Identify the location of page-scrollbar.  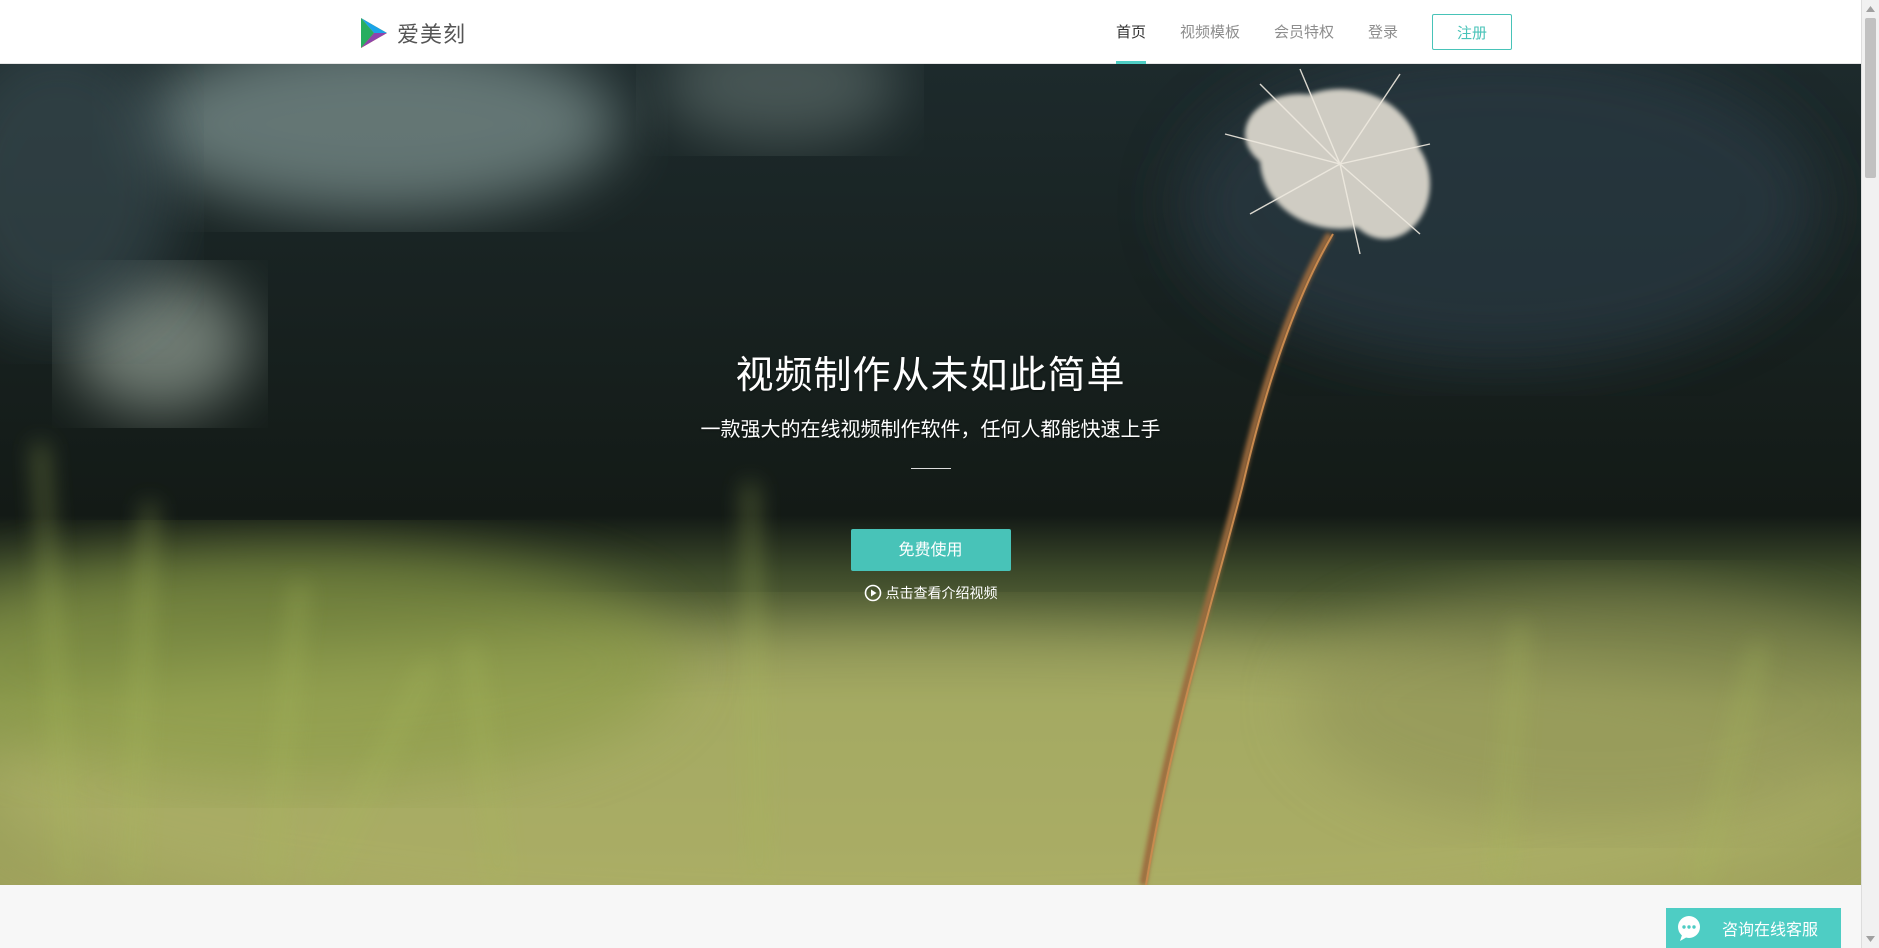
(1870, 474).